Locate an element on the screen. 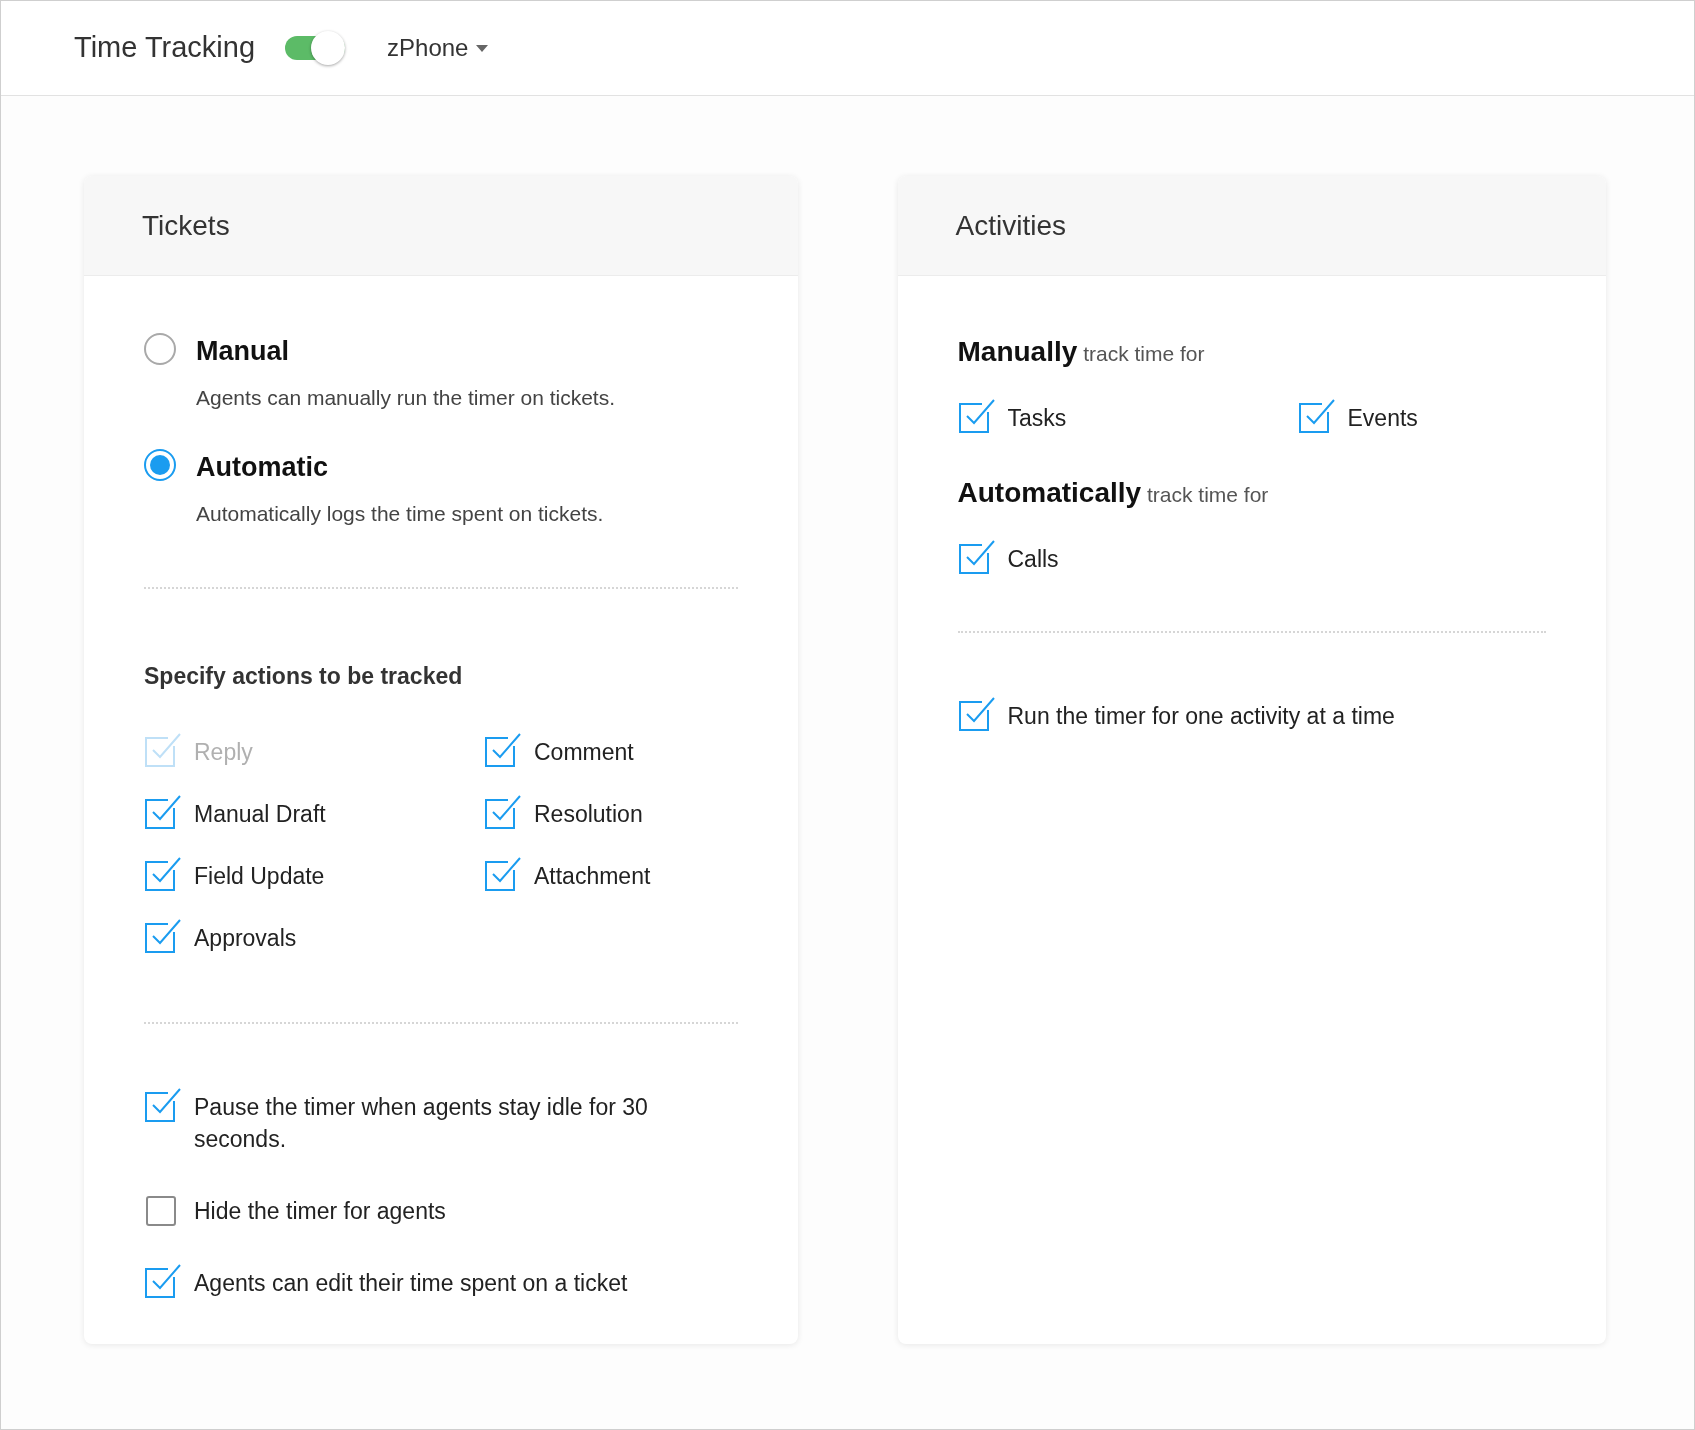 This screenshot has width=1695, height=1430. checkbox-label: Reply is located at coordinates (223, 752).